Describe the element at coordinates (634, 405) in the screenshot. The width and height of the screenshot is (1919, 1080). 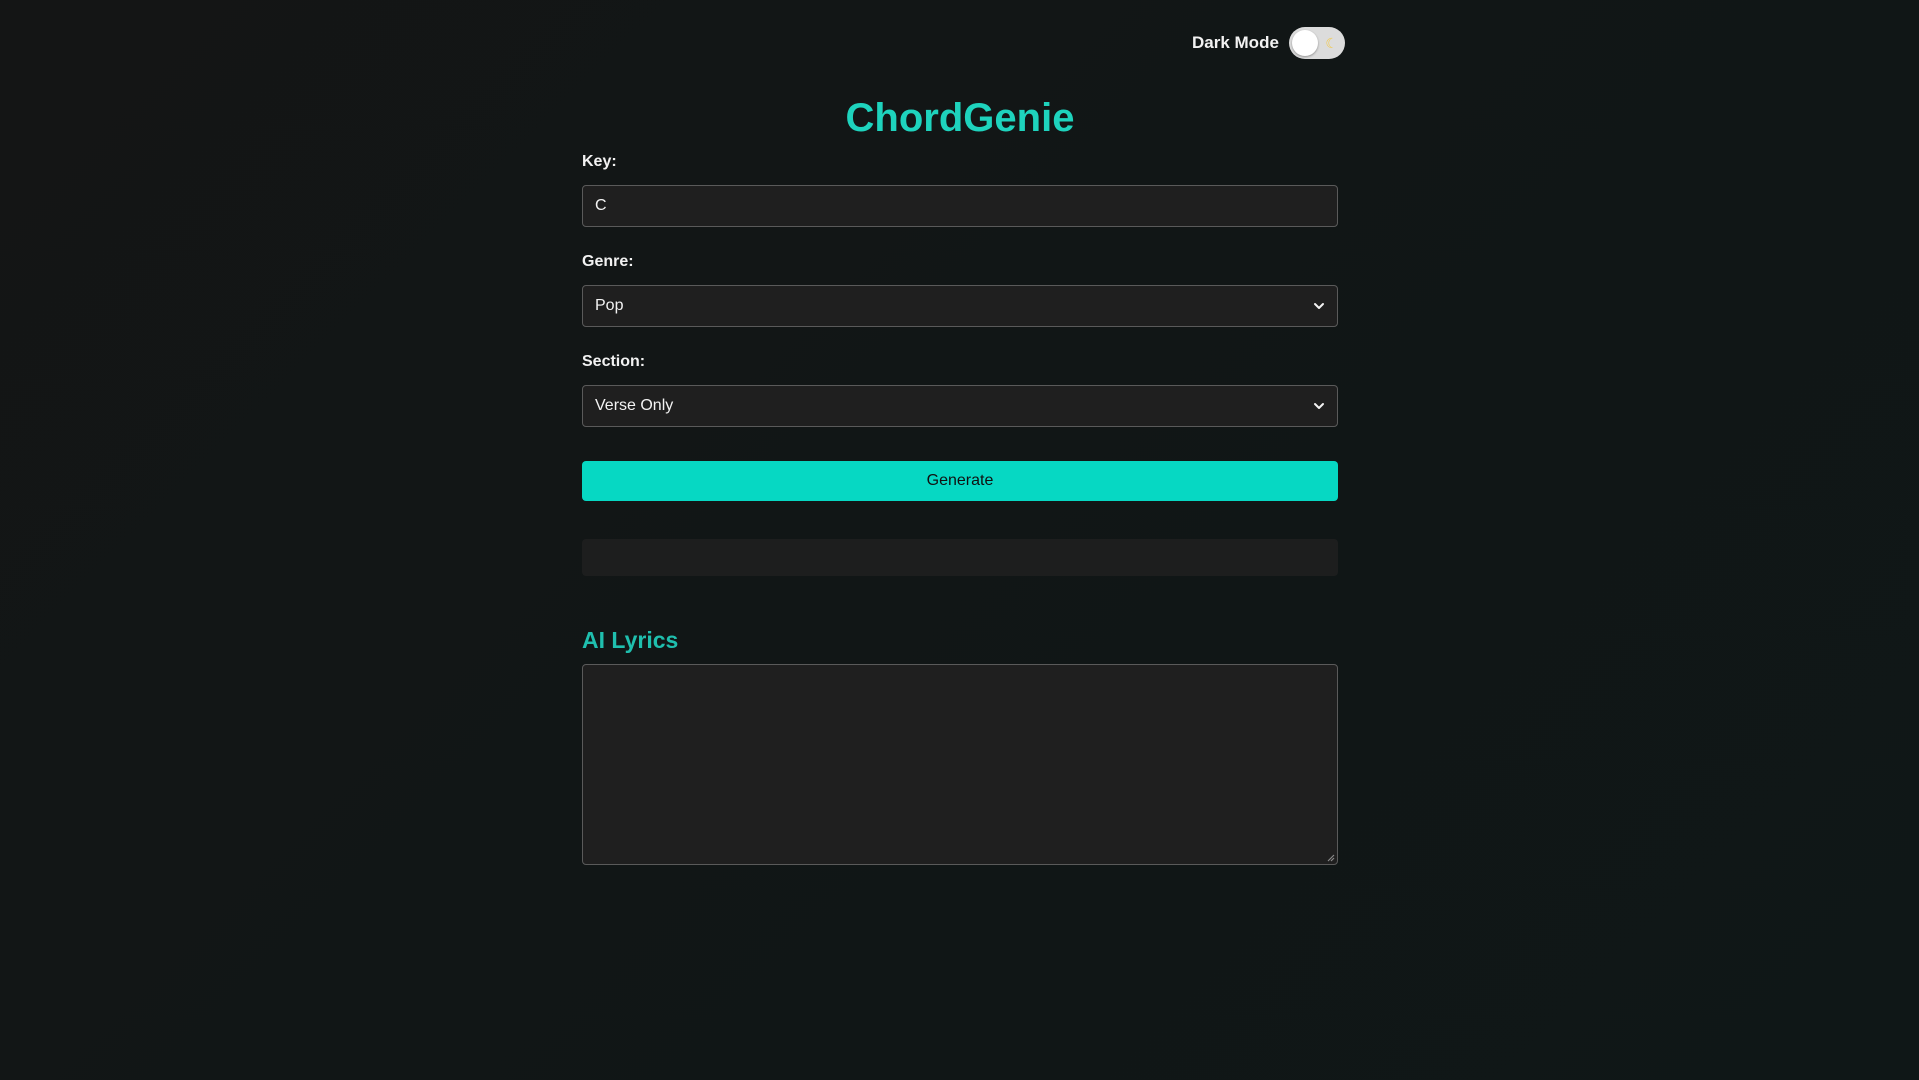
I see `section-select-value: Verse Only` at that location.